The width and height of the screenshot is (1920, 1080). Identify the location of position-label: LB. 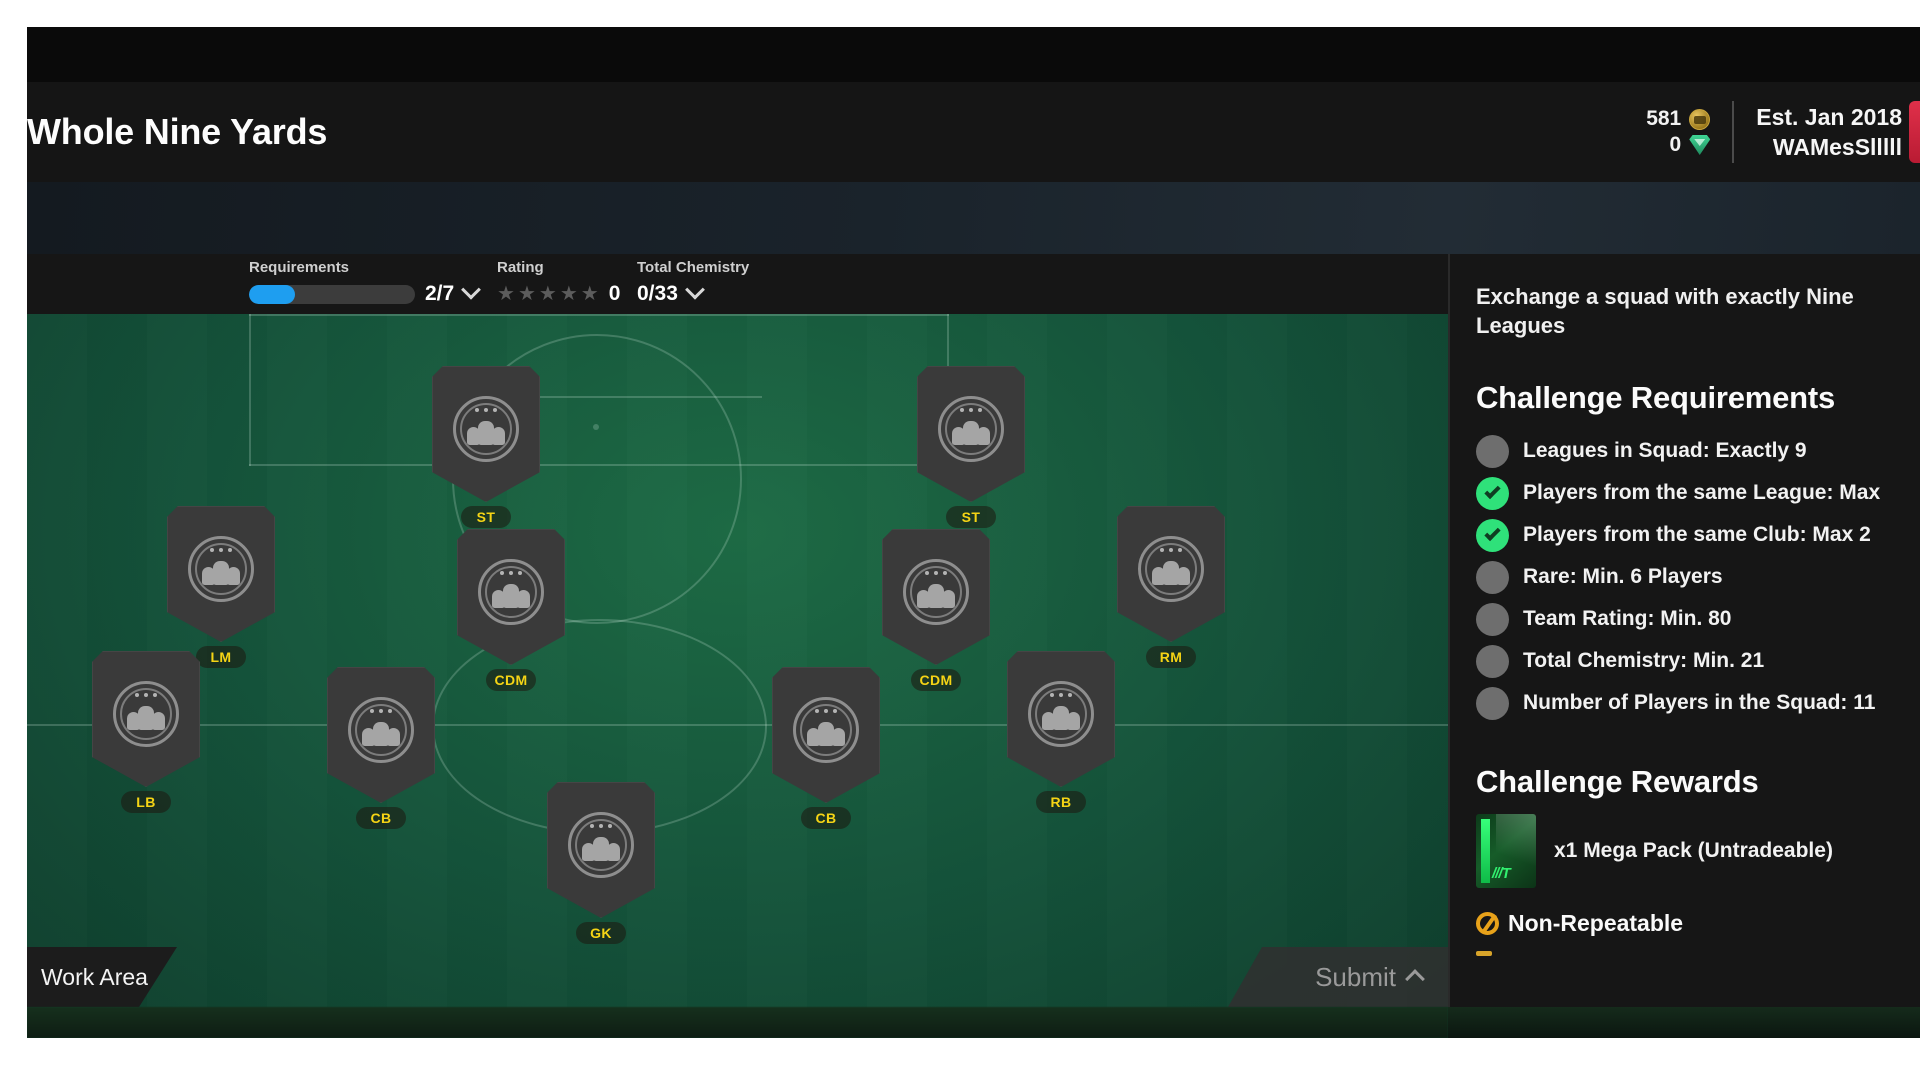
(146, 802).